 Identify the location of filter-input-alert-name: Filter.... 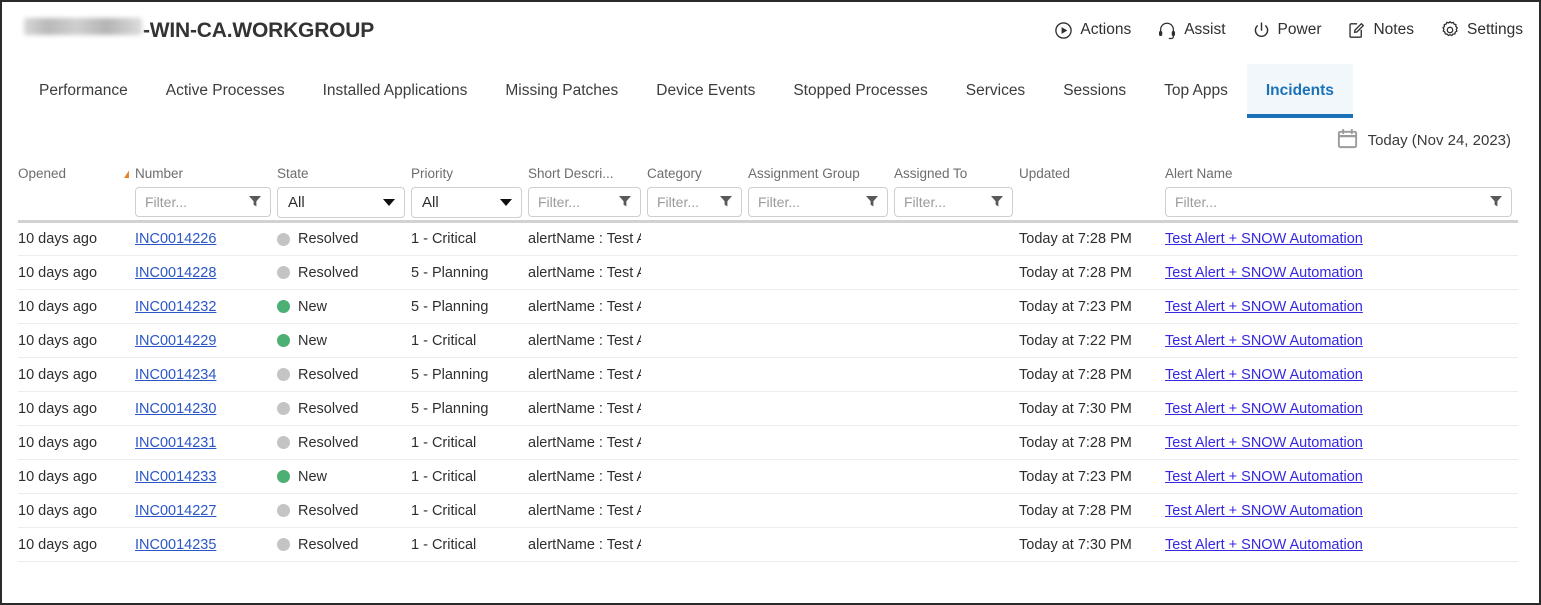
(1338, 202).